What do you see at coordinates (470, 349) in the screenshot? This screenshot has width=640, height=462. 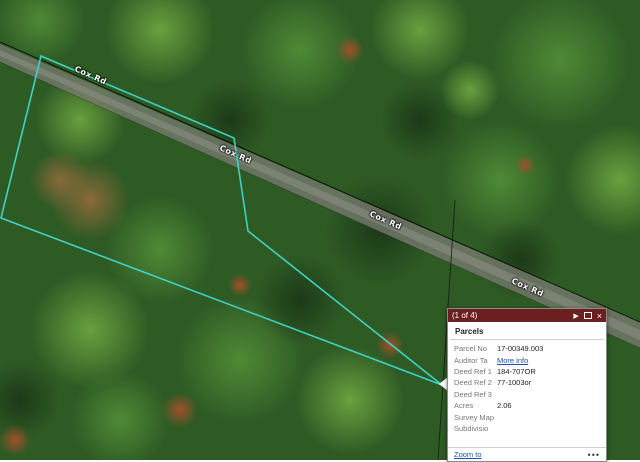 I see `attribute-label: Parcel No` at bounding box center [470, 349].